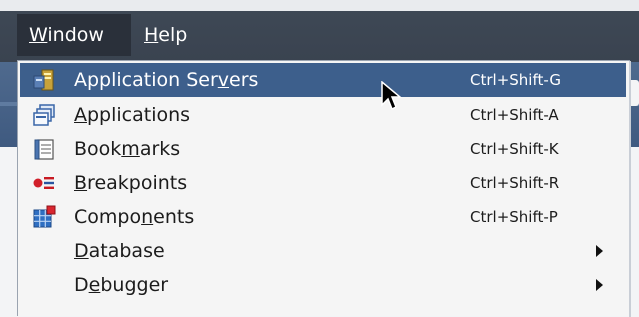 The width and height of the screenshot is (639, 317). What do you see at coordinates (323, 217) in the screenshot?
I see `menu-item-components: Components Ctrl+Shift-P` at bounding box center [323, 217].